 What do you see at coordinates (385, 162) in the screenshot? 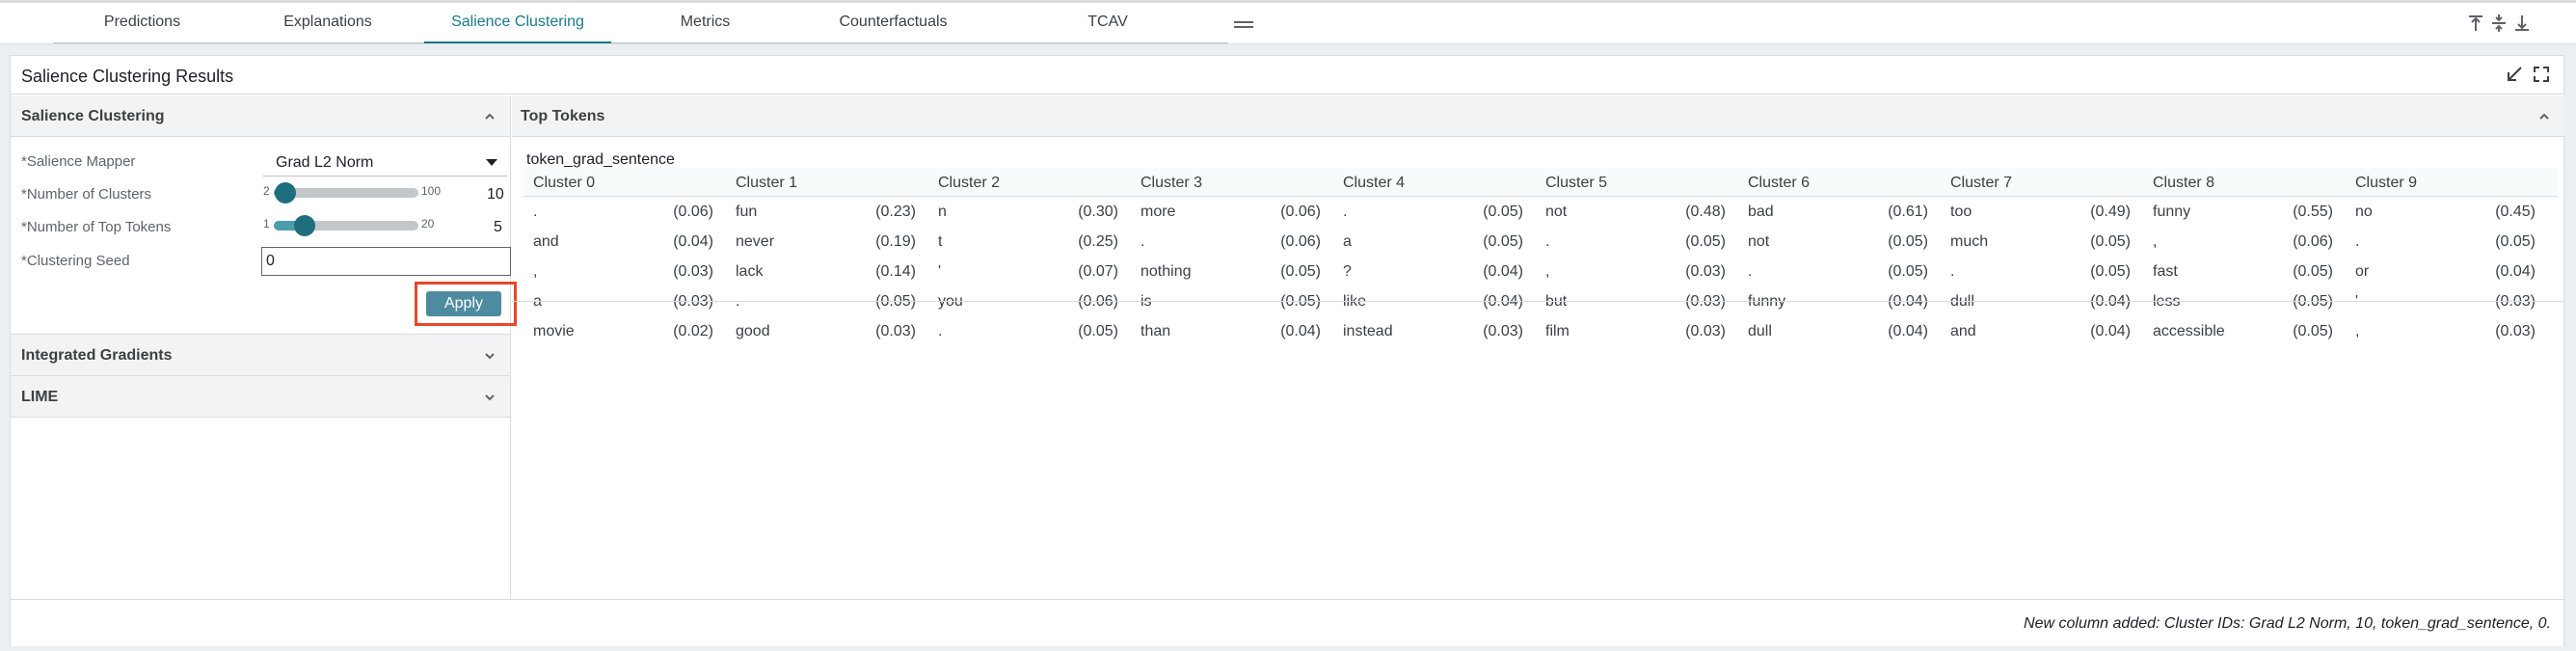
I see `salience-mapper-select: Grad L2 Norm` at bounding box center [385, 162].